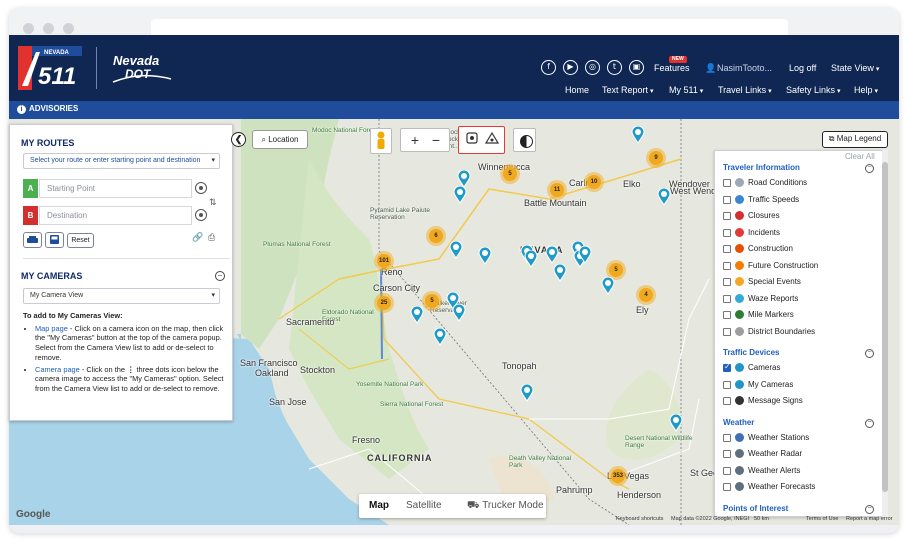  What do you see at coordinates (238, 139) in the screenshot?
I see `collapse-panel-button: ❮` at bounding box center [238, 139].